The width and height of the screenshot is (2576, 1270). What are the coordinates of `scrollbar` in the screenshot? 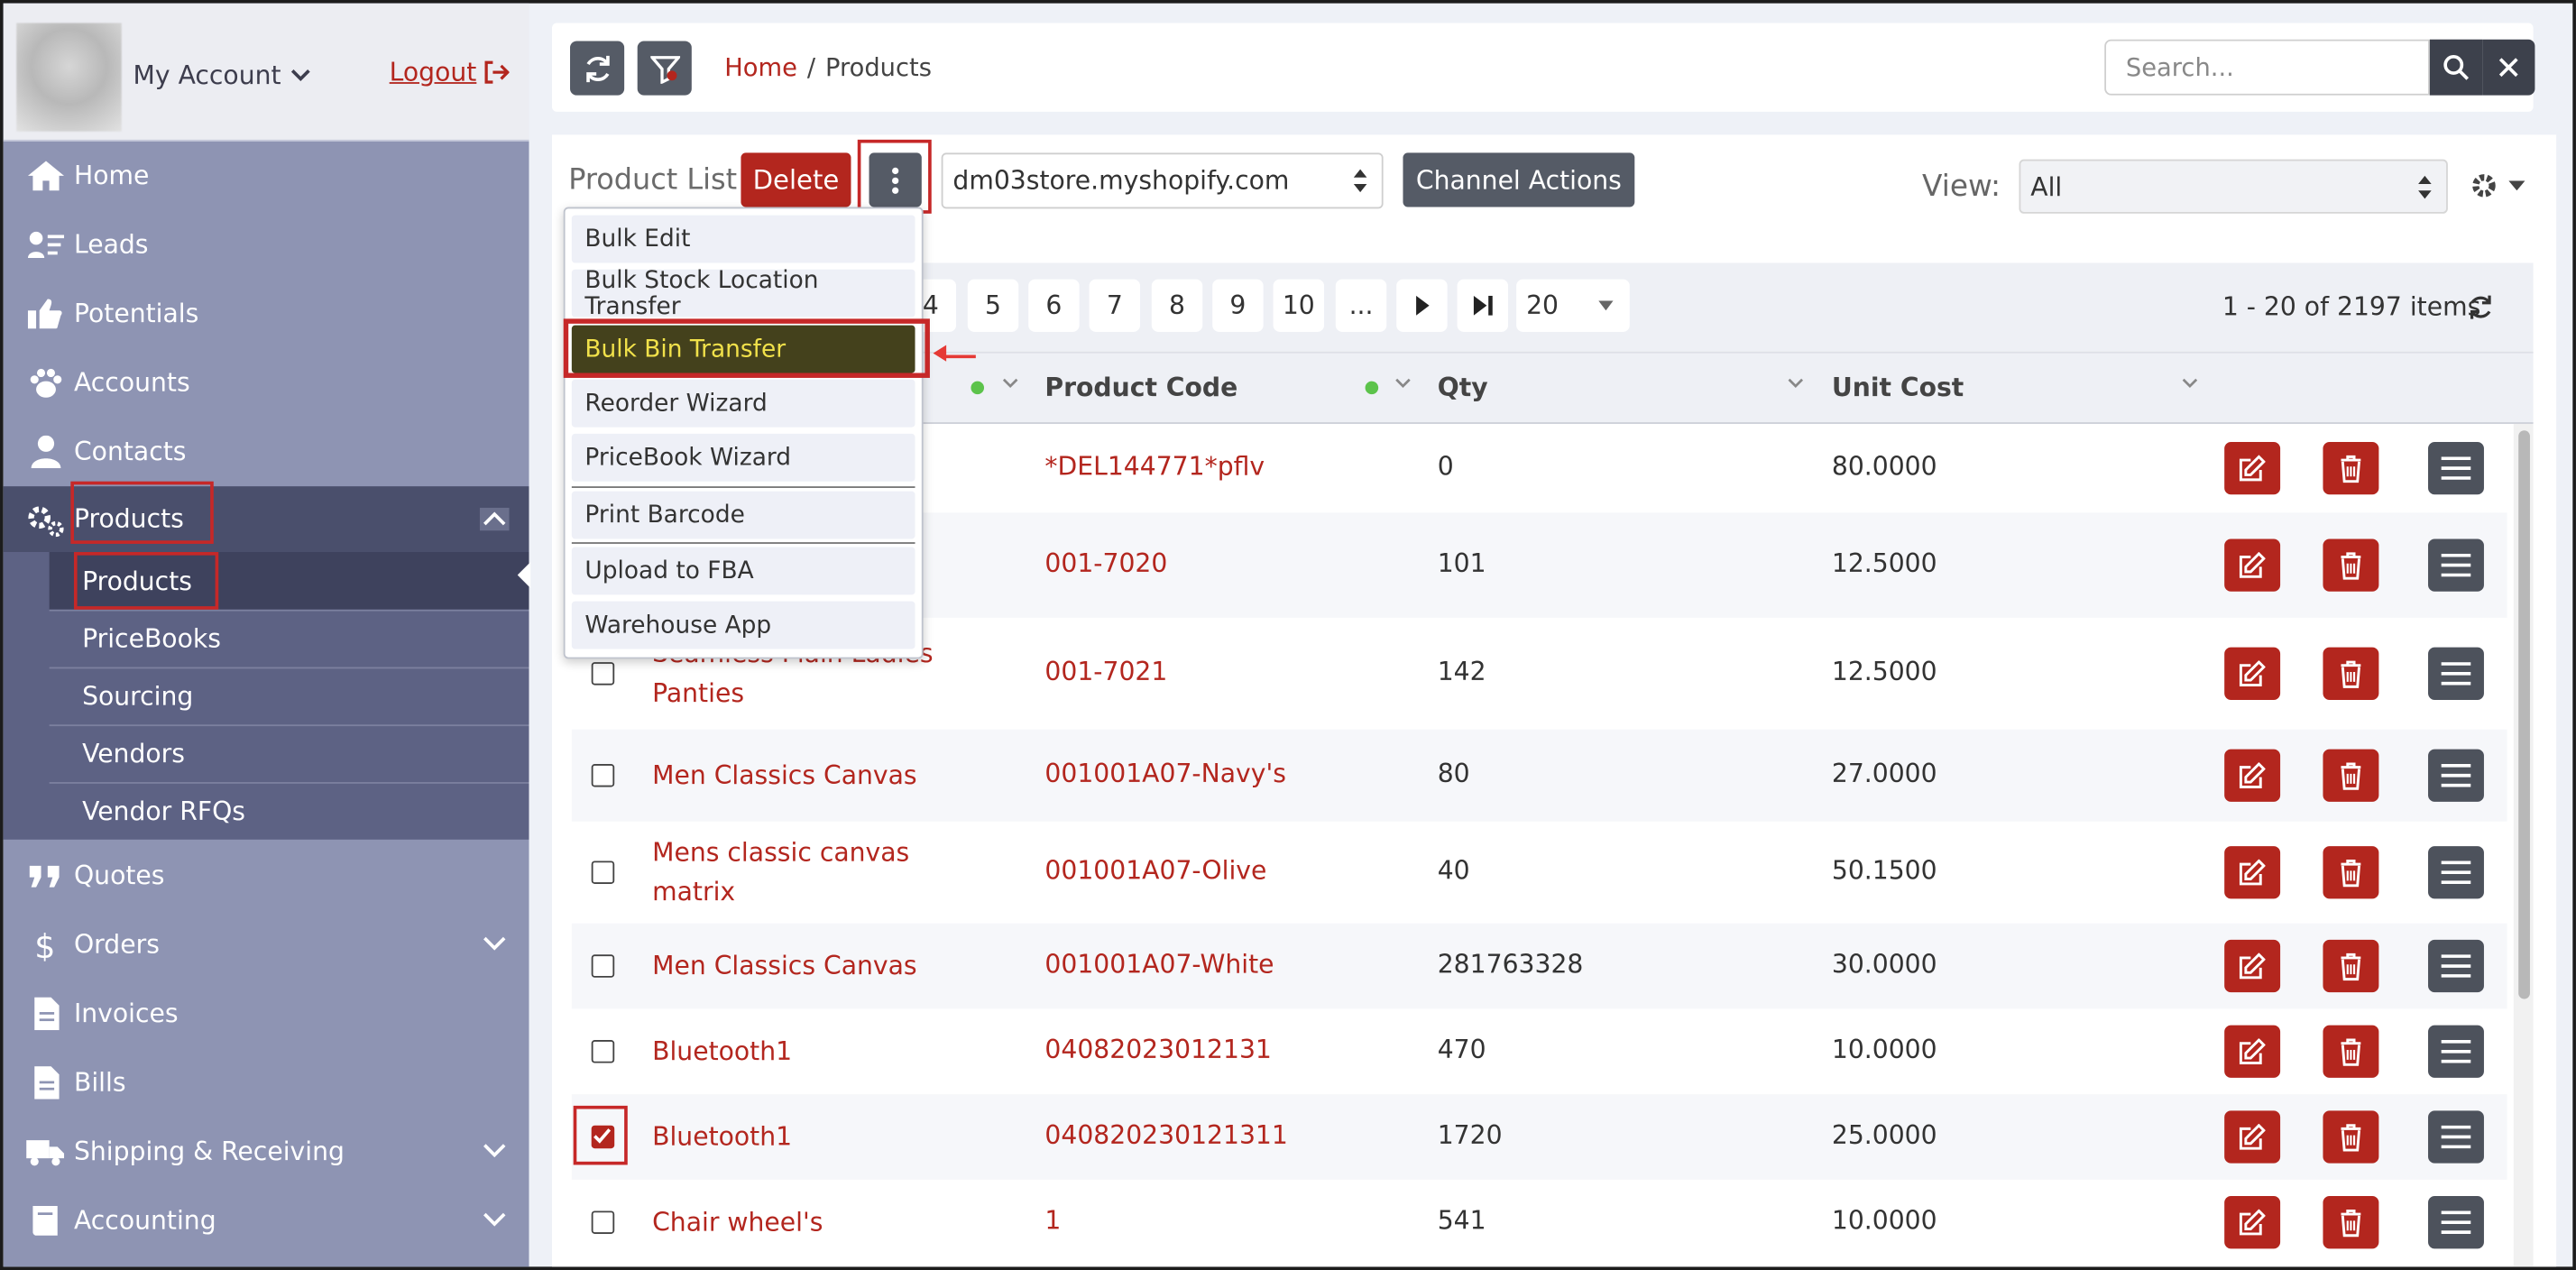 It's located at (2523, 845).